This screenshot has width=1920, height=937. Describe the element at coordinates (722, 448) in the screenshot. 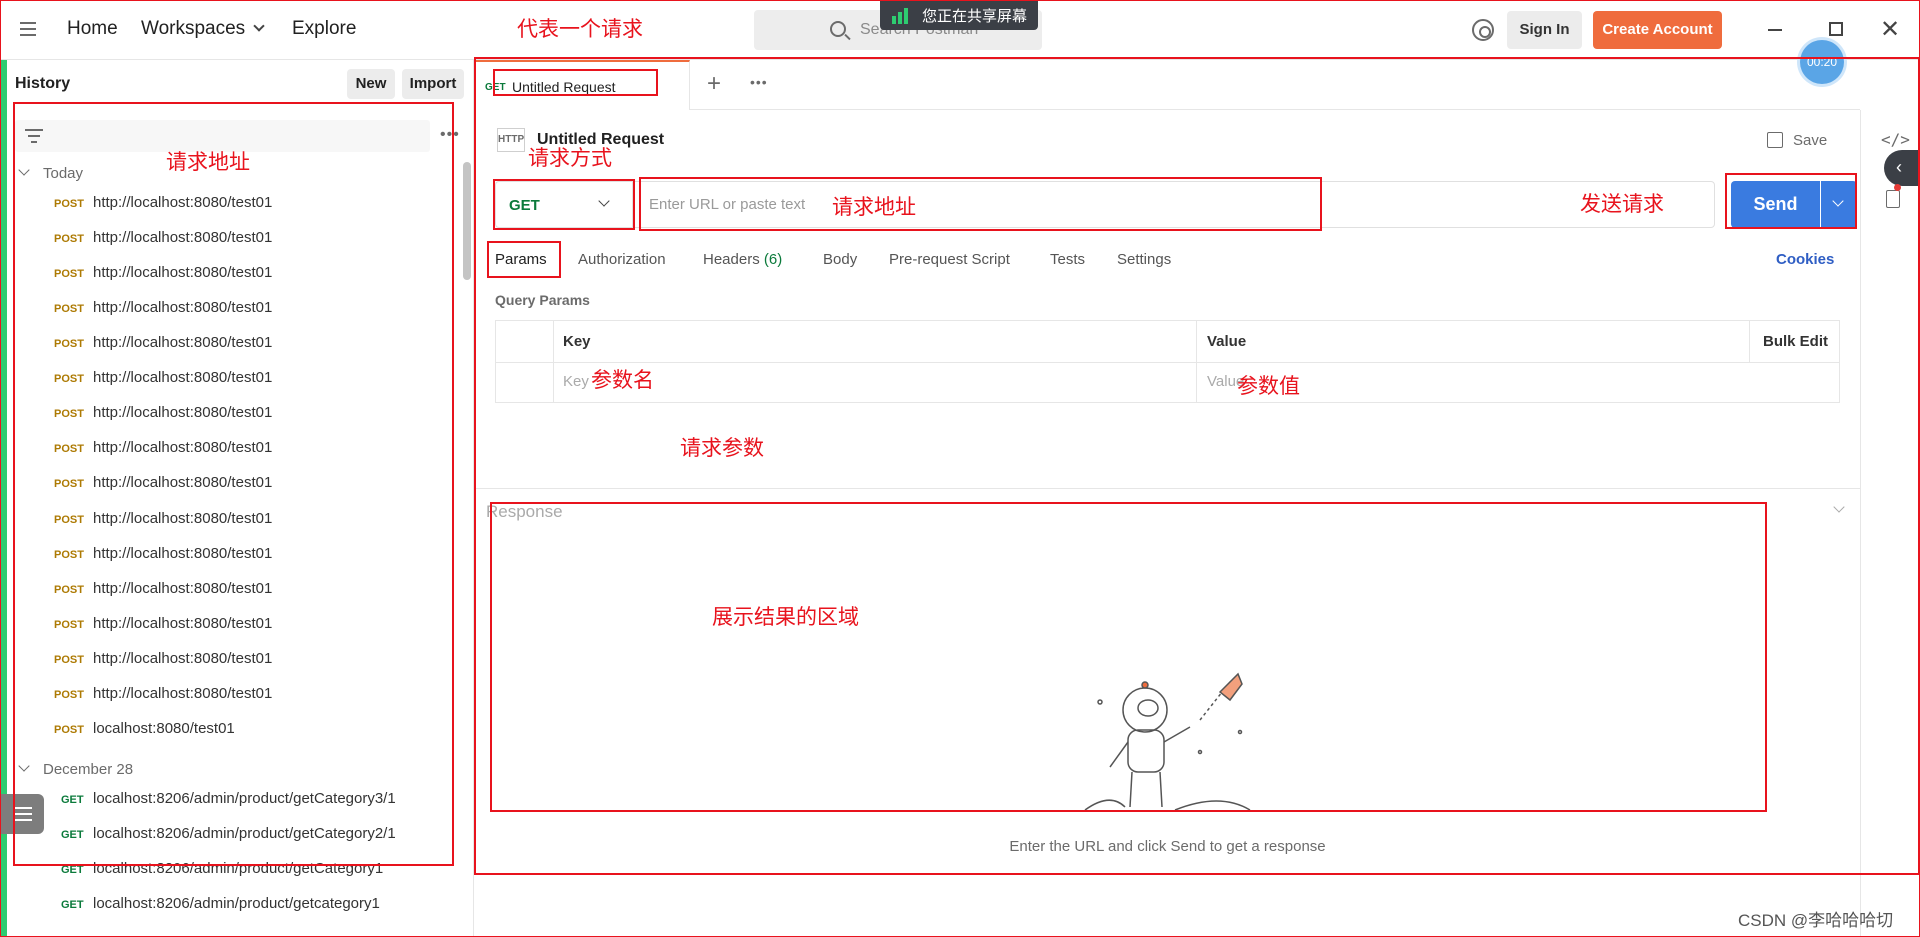

I see `annotation-request-params: 请求参数` at that location.